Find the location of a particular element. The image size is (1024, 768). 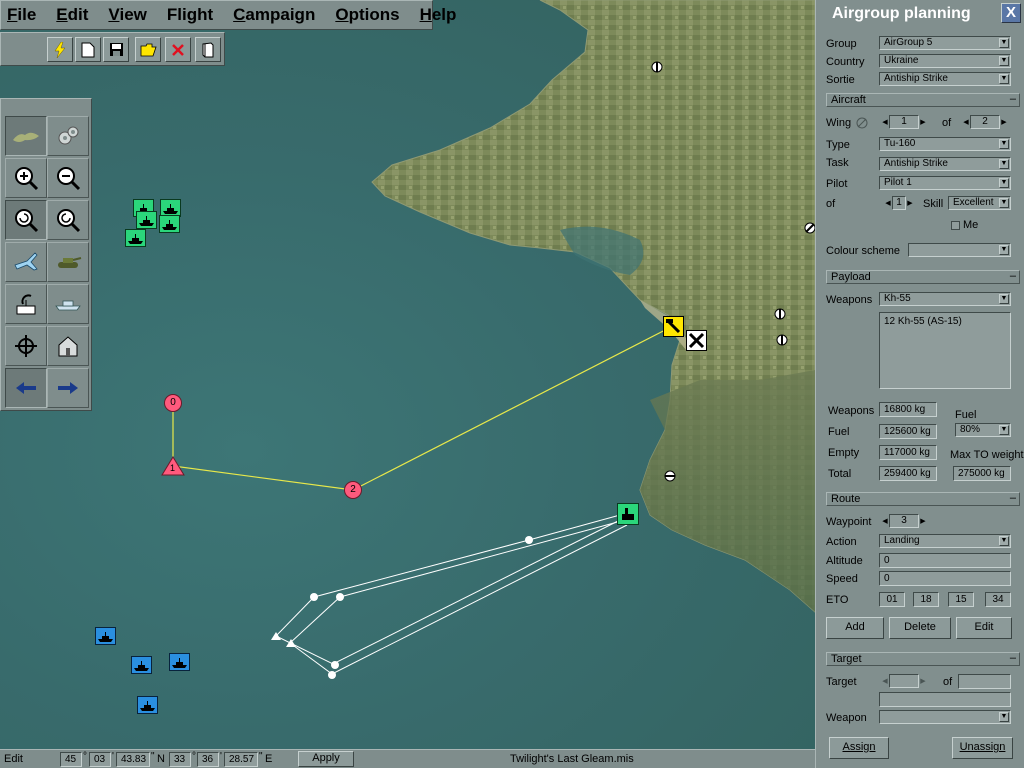

latitude-minutes-field: 03 is located at coordinates (100, 759).